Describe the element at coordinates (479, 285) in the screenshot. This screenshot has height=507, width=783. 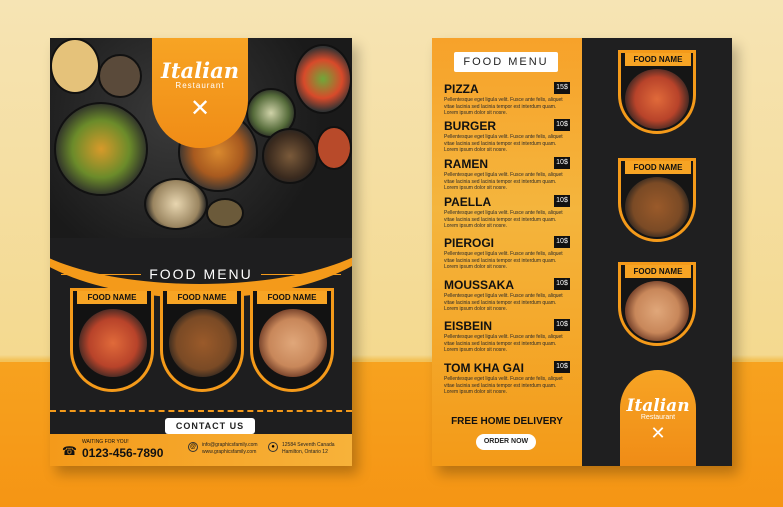
I see `menu-item-name: MOUSSAKA` at that location.